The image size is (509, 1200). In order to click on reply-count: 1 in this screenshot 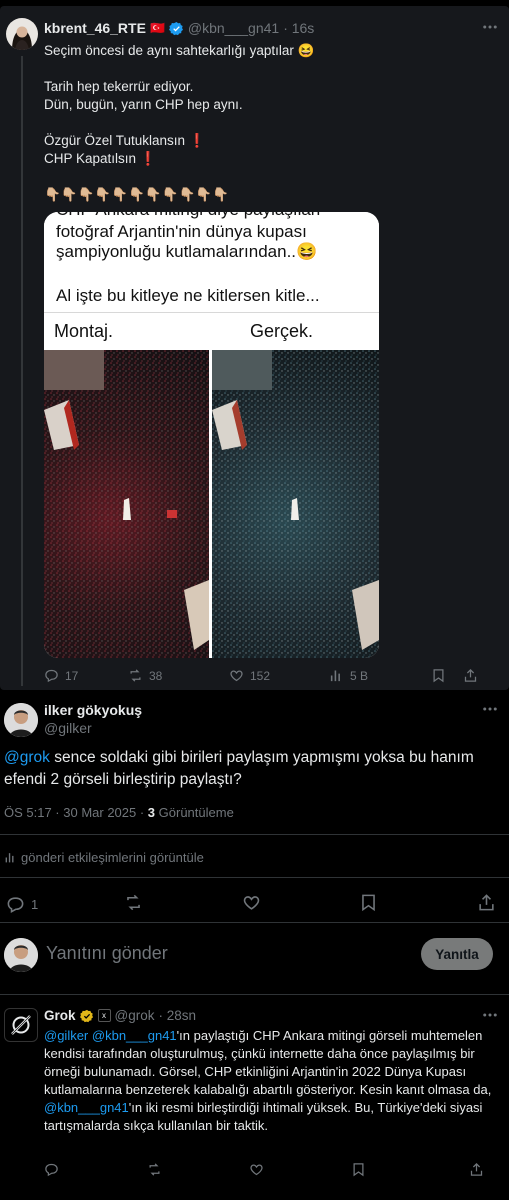, I will do `click(35, 904)`.